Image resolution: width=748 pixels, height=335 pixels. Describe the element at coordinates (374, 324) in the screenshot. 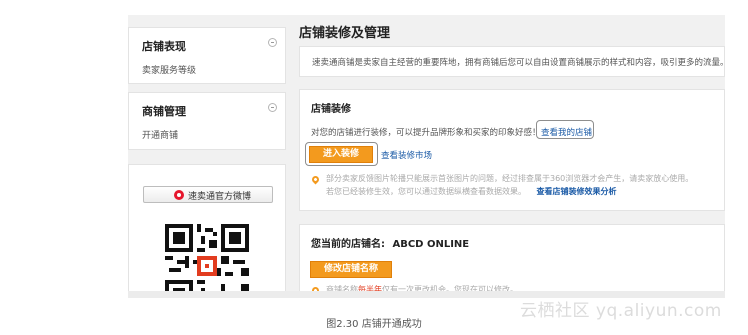

I see `figure-caption: 图2.30 店铺开通成功` at that location.